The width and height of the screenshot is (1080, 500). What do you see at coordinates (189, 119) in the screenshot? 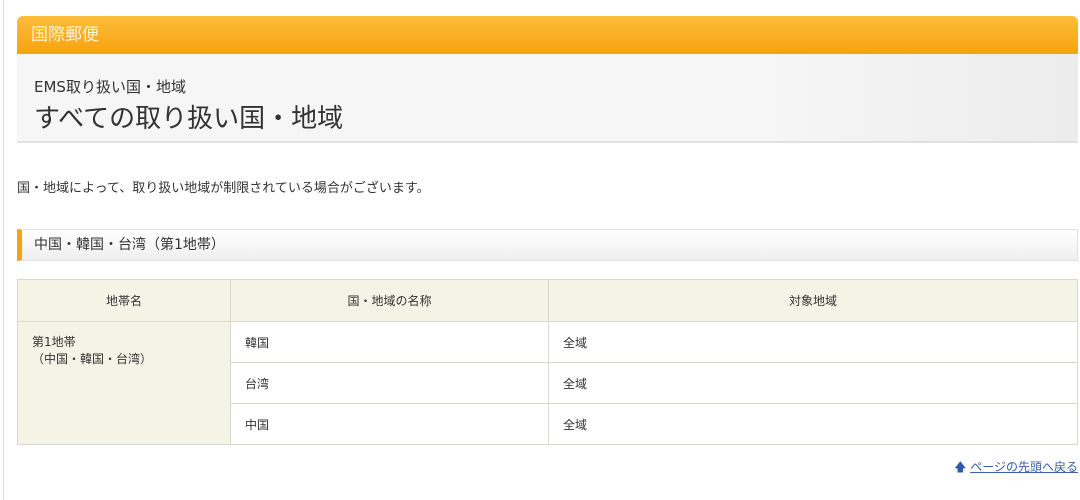
I see `page-title: すべての取り扱い国・地域` at bounding box center [189, 119].